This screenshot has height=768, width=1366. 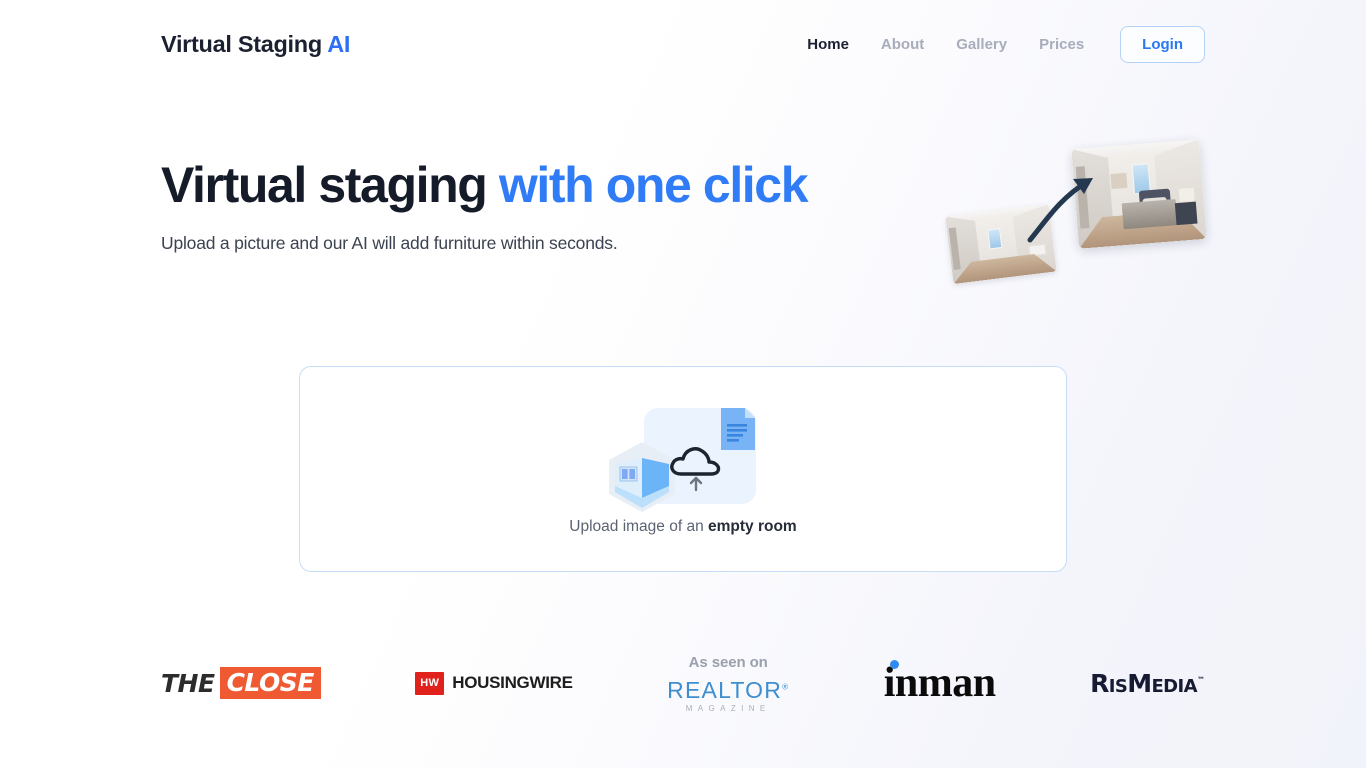 I want to click on rismedia-is: IS, so click(x=1118, y=686).